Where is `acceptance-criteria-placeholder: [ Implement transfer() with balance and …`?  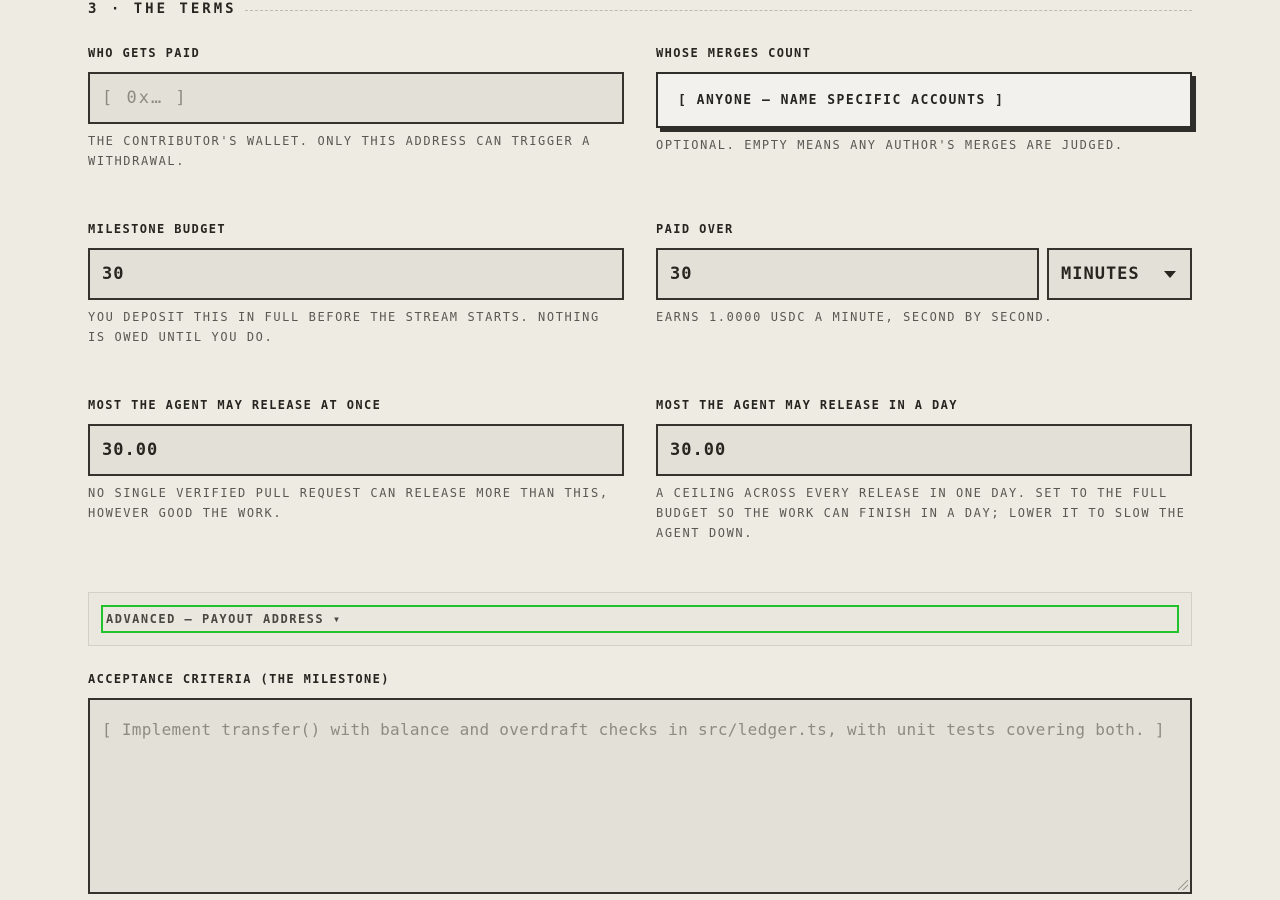 acceptance-criteria-placeholder: [ Implement transfer() with balance and … is located at coordinates (633, 729).